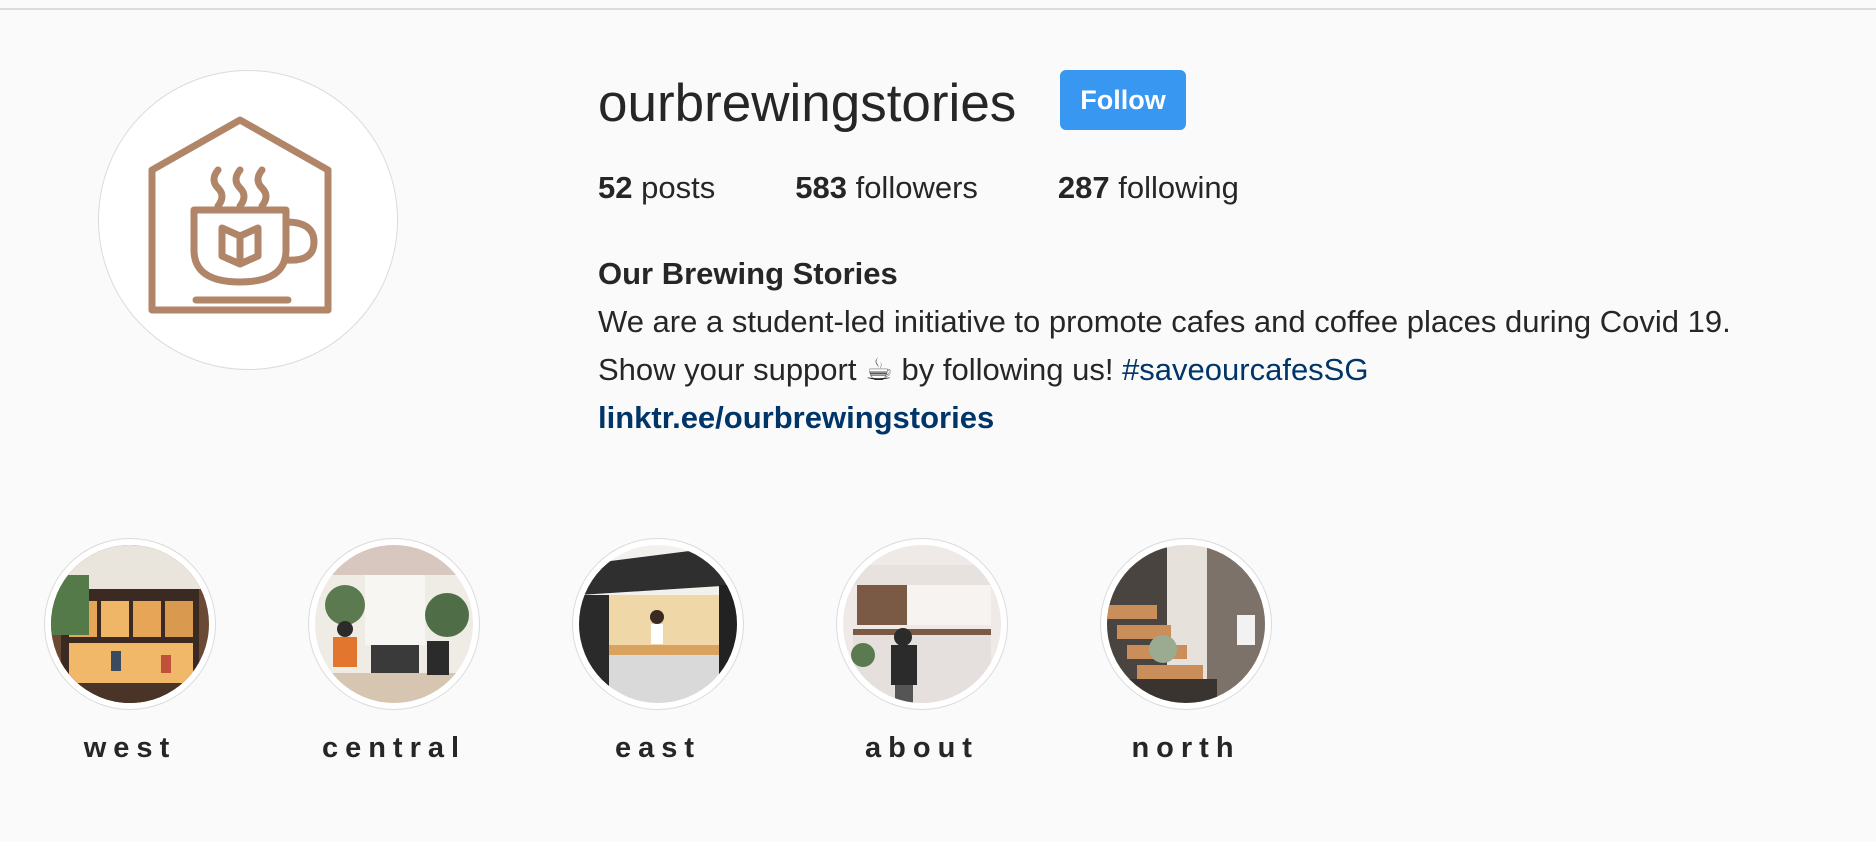  What do you see at coordinates (1083, 187) in the screenshot?
I see `following-count: 287` at bounding box center [1083, 187].